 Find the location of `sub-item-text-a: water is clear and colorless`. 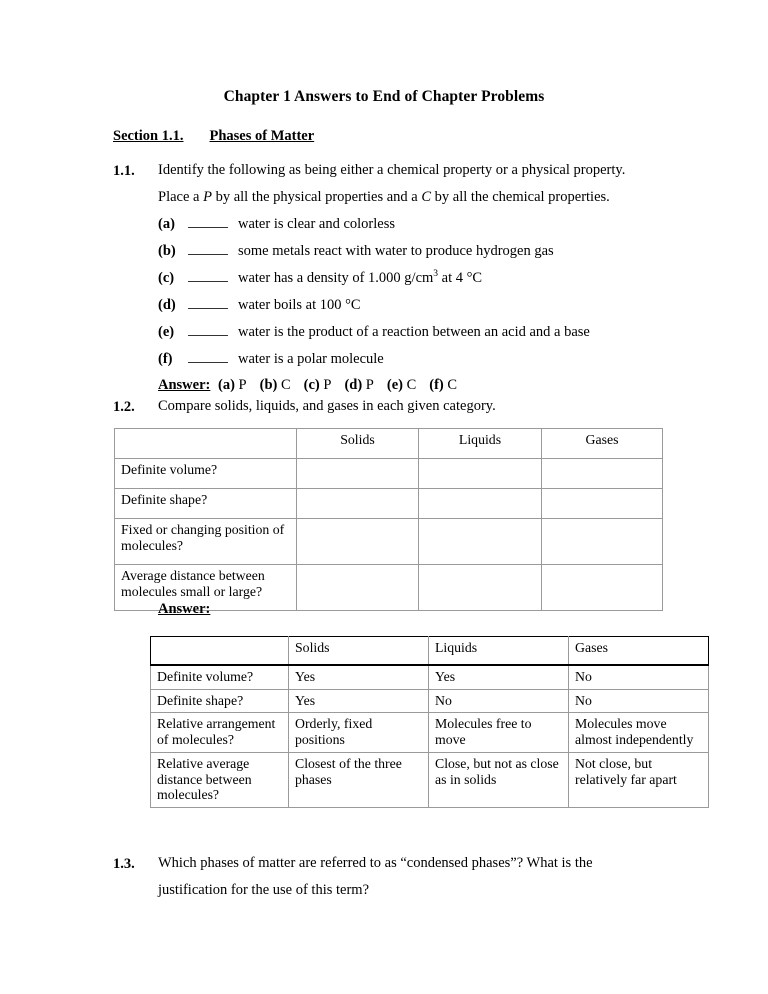

sub-item-text-a: water is clear and colorless is located at coordinates (317, 224).